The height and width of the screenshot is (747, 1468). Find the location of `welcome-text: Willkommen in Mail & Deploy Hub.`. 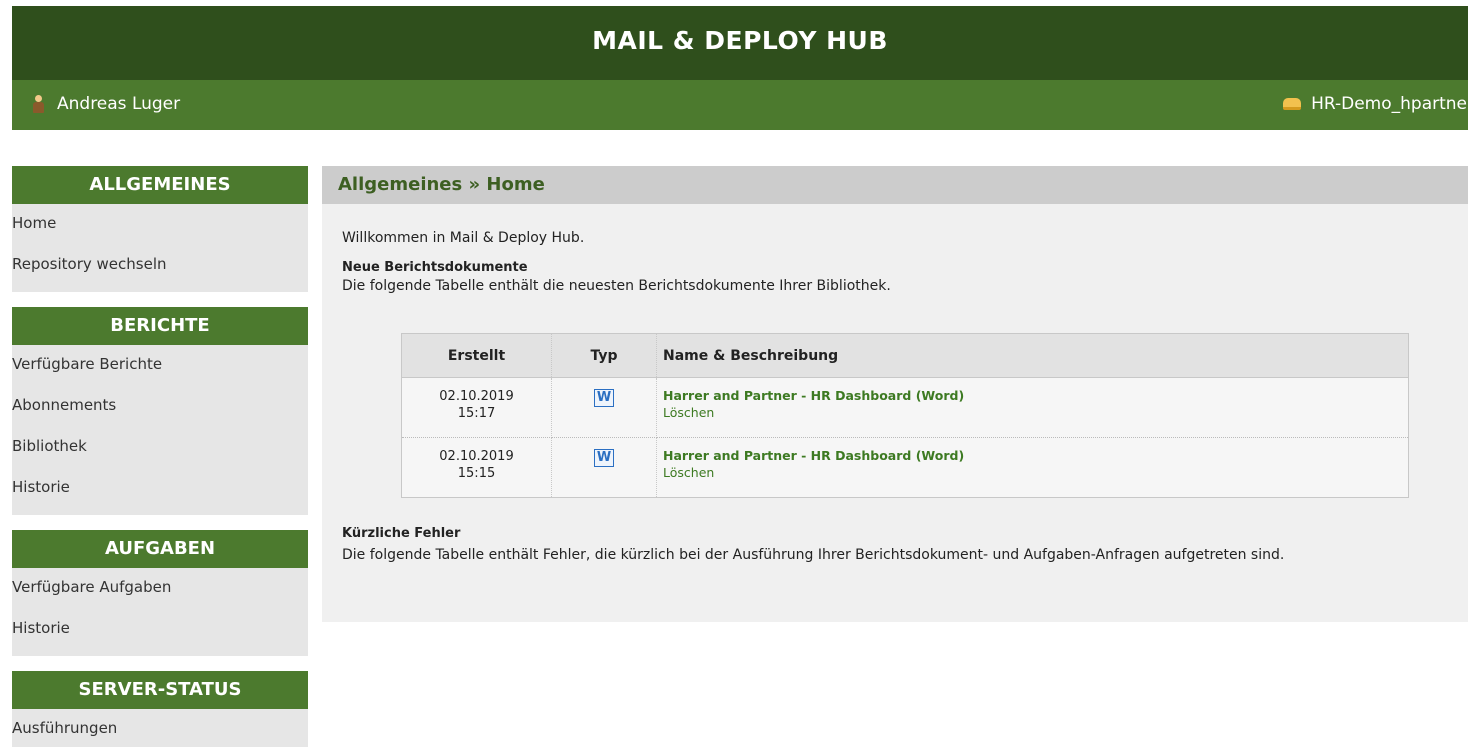

welcome-text: Willkommen in Mail & Deploy Hub. is located at coordinates (463, 238).